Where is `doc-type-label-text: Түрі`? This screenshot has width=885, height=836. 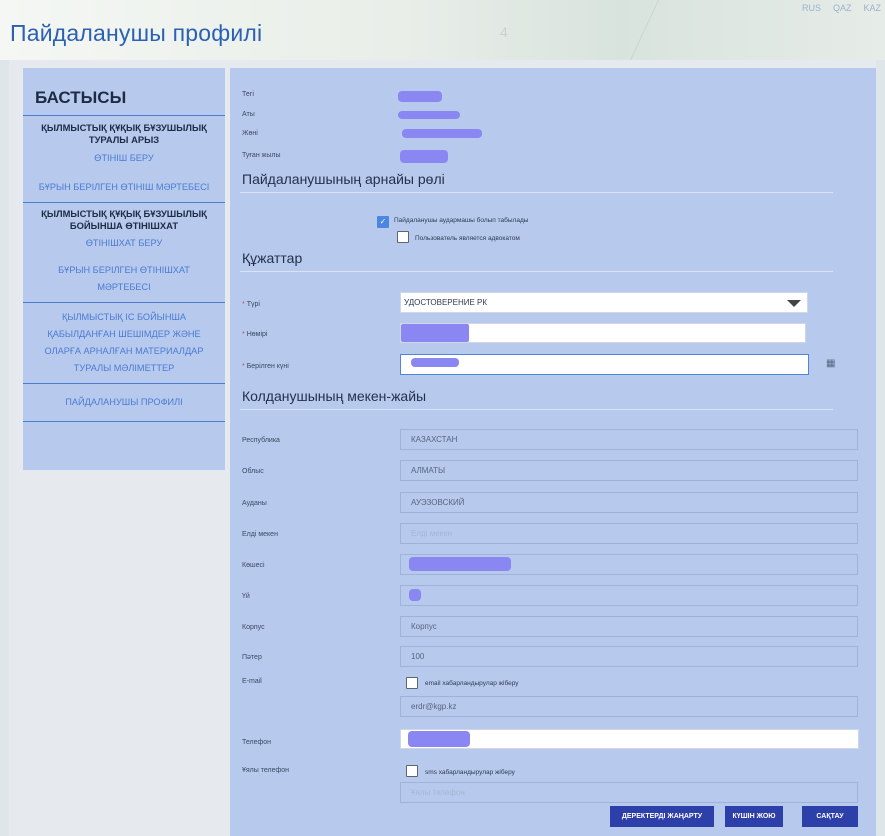 doc-type-label-text: Түрі is located at coordinates (253, 304).